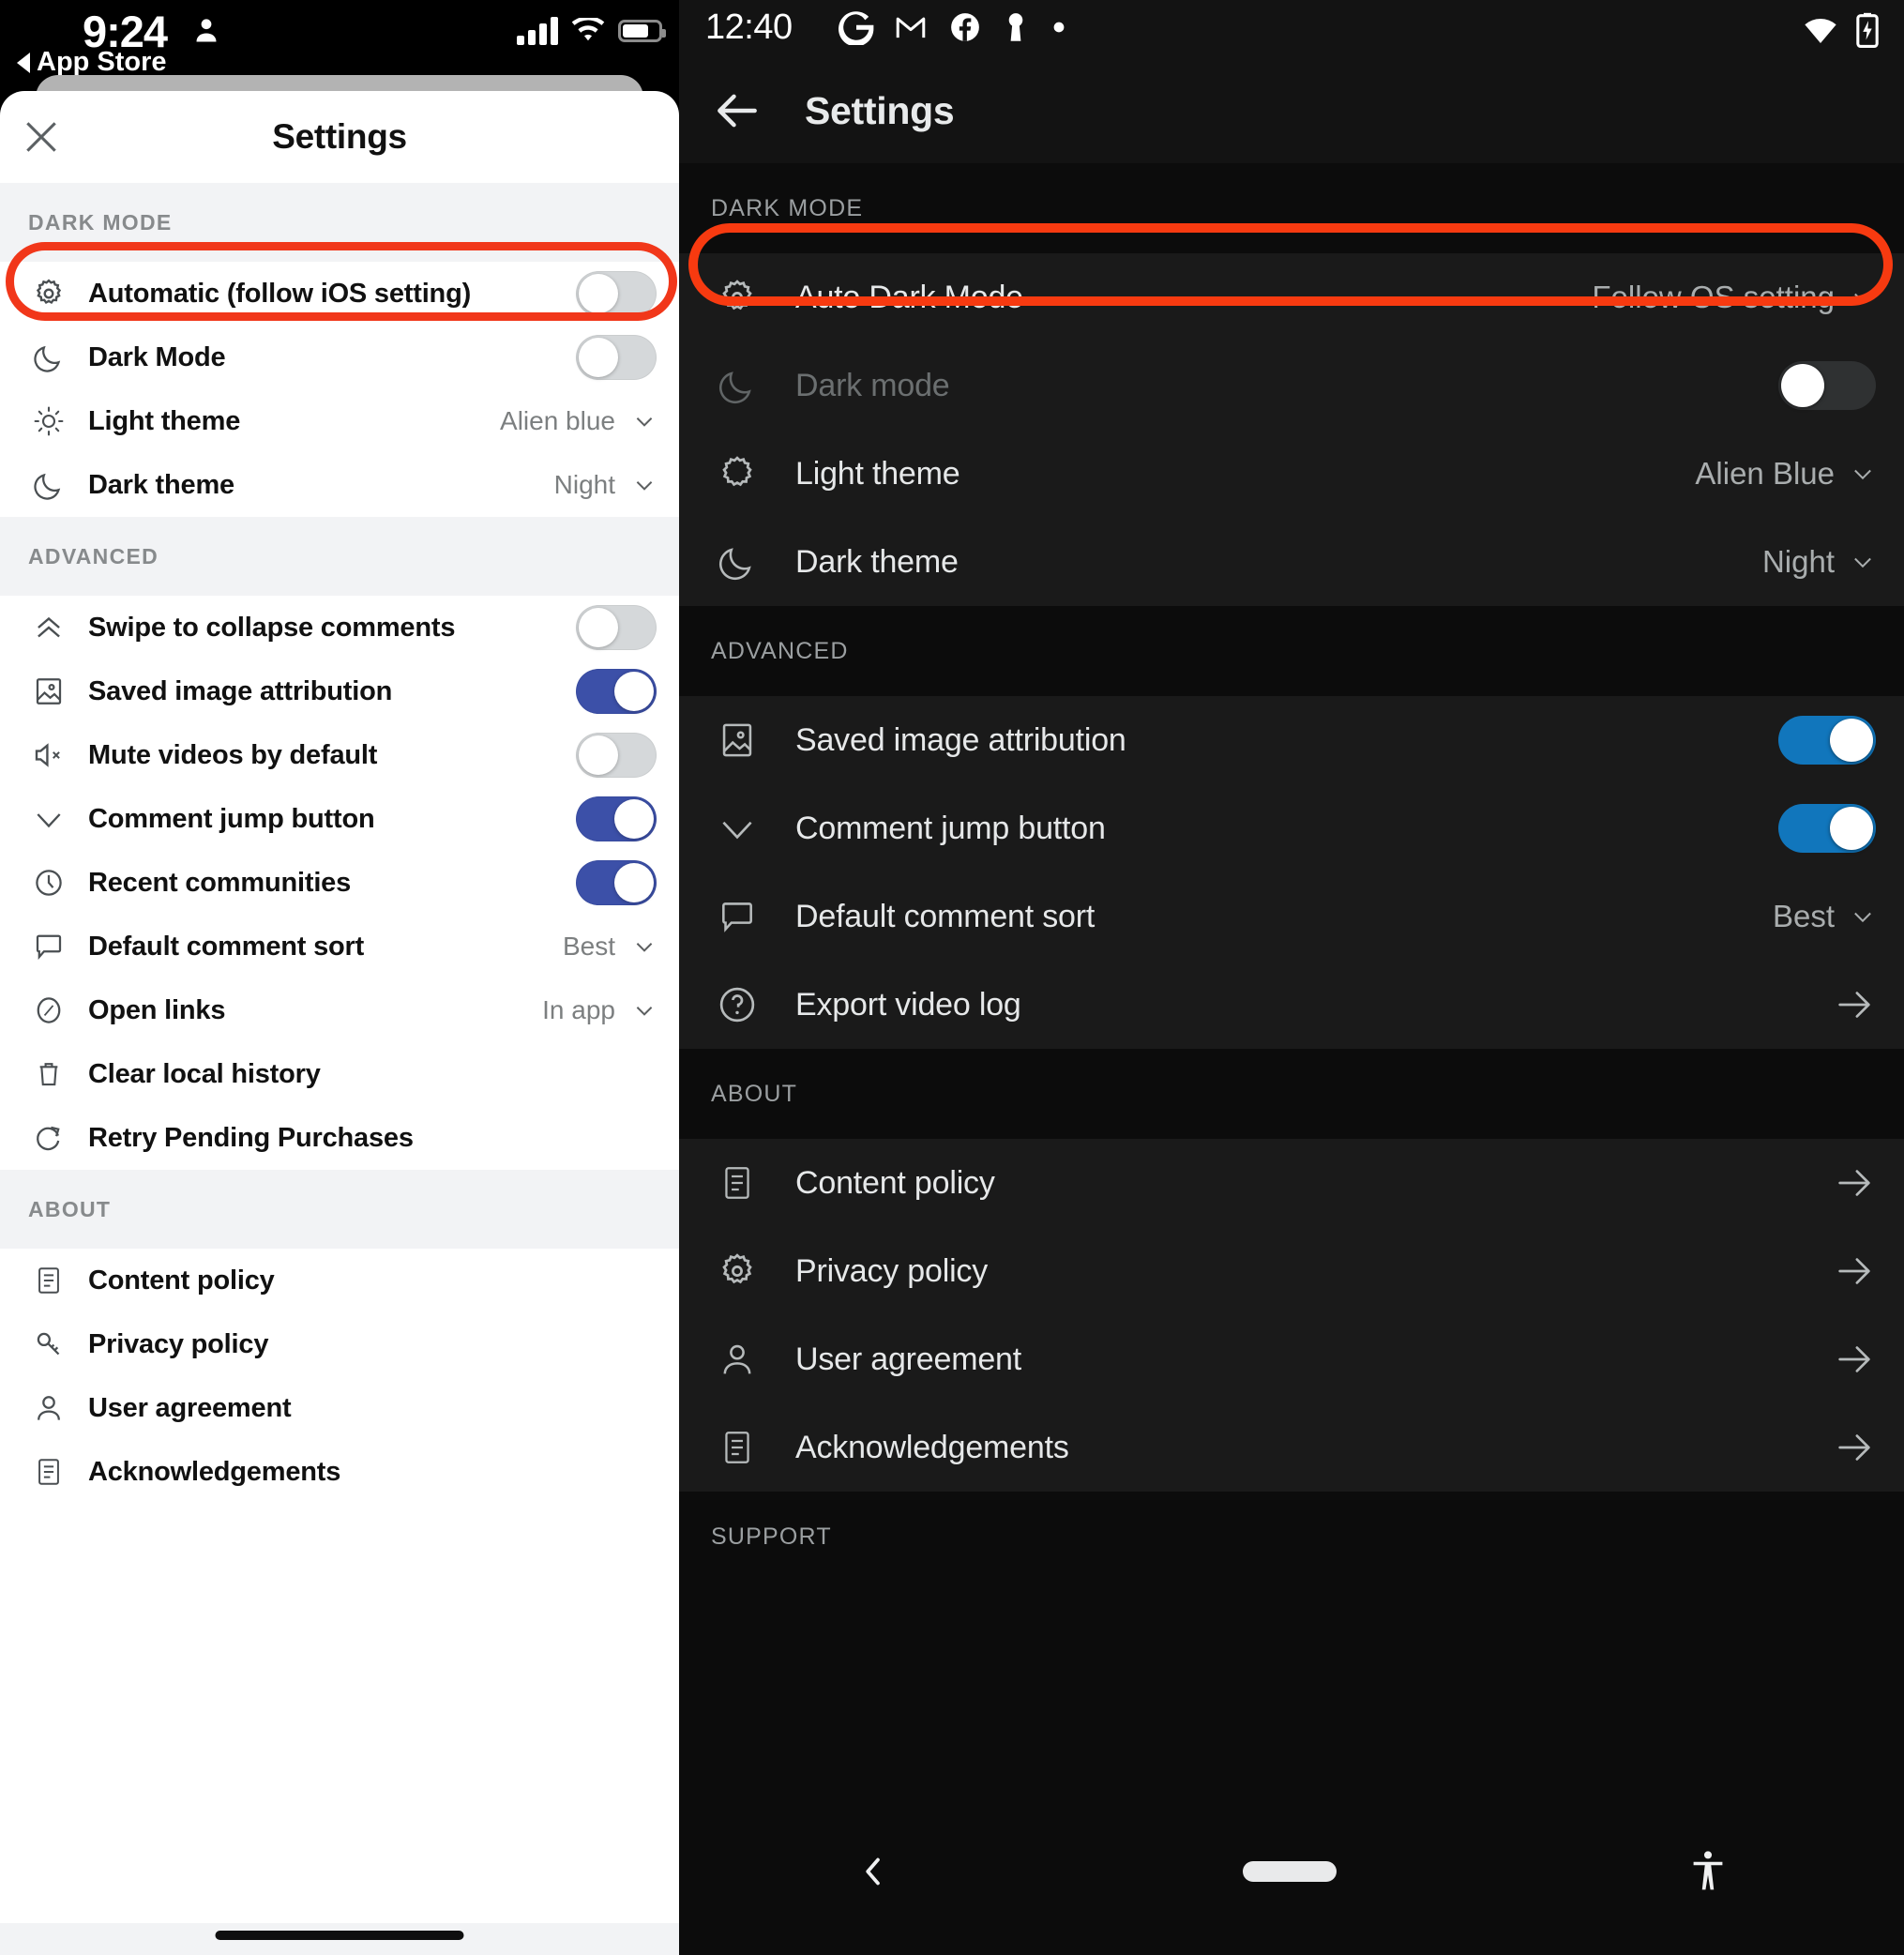 Image resolution: width=1904 pixels, height=1955 pixels. I want to click on nav-home-pill, so click(1290, 1871).